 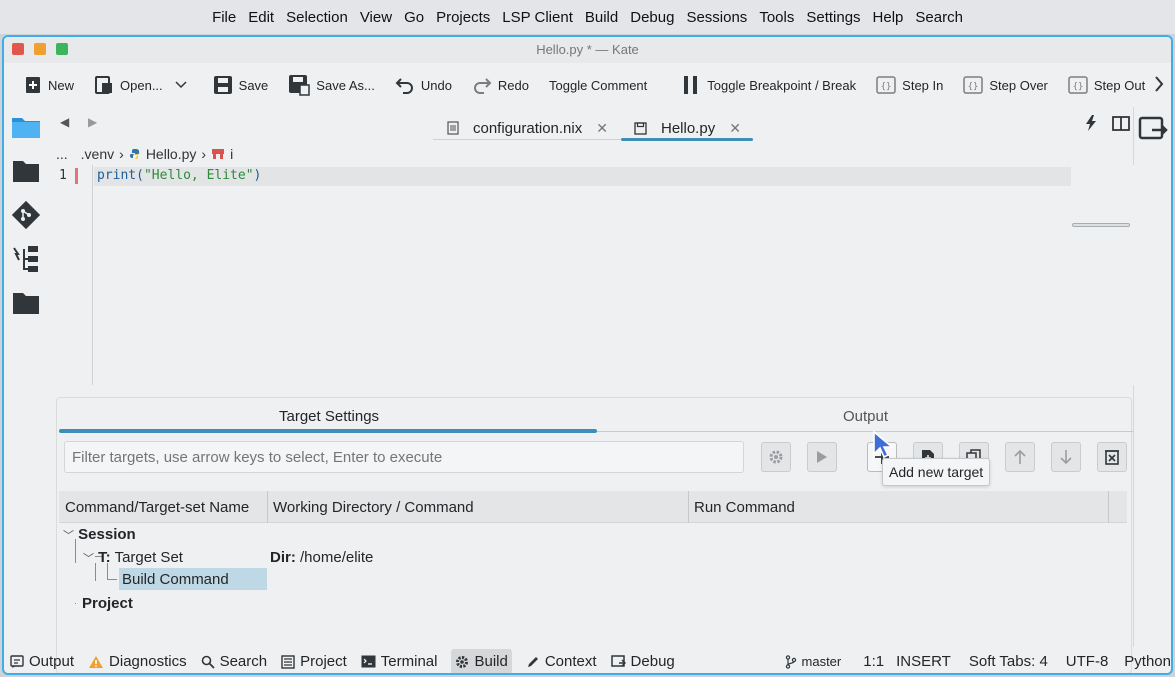 What do you see at coordinates (175, 579) in the screenshot?
I see `tree-row-build-command: Build Command` at bounding box center [175, 579].